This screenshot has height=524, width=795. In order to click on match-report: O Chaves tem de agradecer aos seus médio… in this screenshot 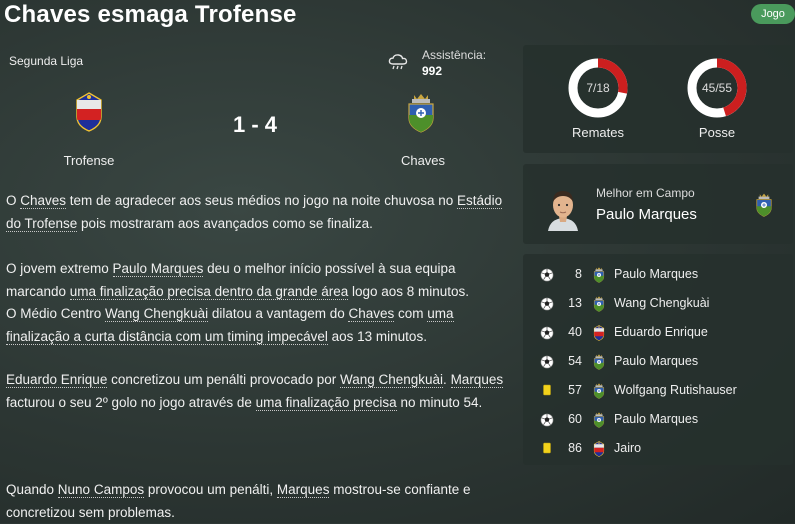, I will do `click(261, 212)`.